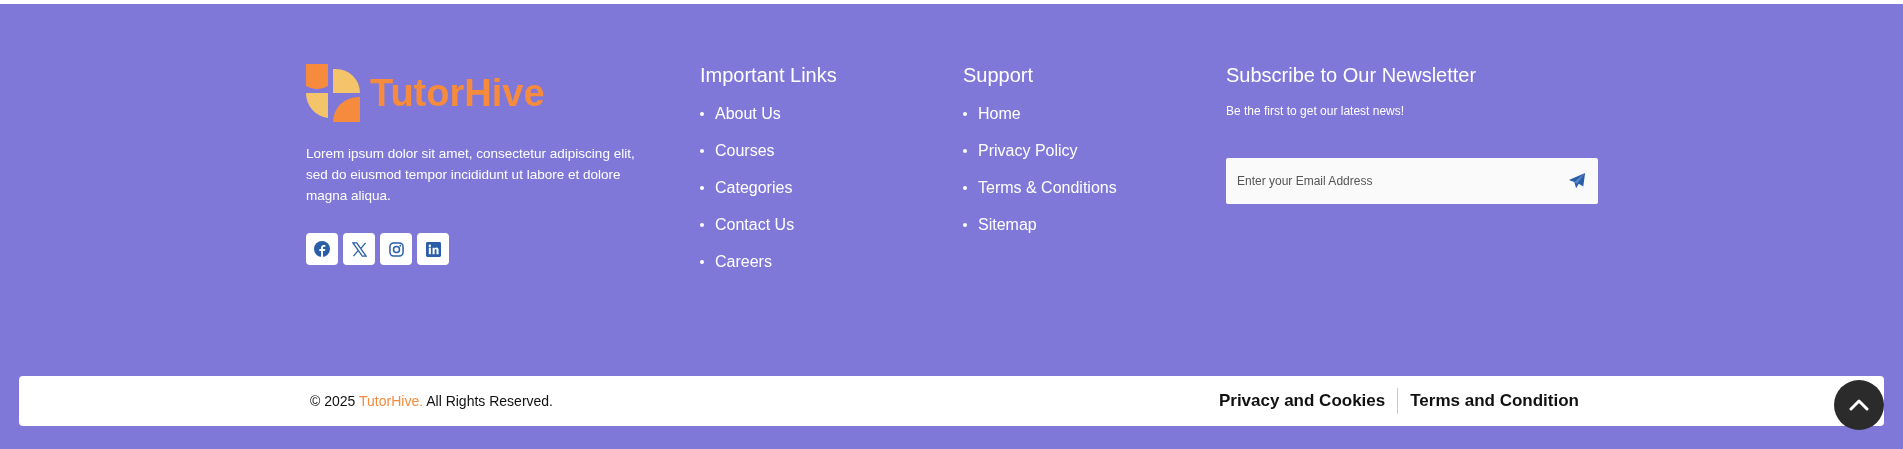 The width and height of the screenshot is (1903, 449). What do you see at coordinates (748, 113) in the screenshot?
I see `footer-link: About Us` at bounding box center [748, 113].